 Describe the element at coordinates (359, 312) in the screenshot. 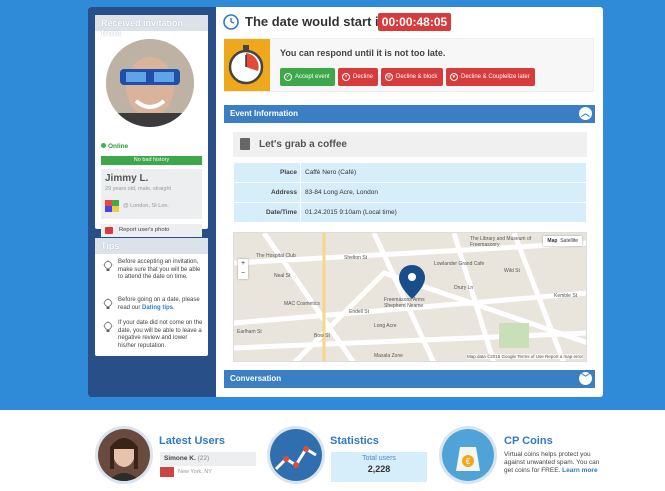

I see `map-label: Endell St` at that location.